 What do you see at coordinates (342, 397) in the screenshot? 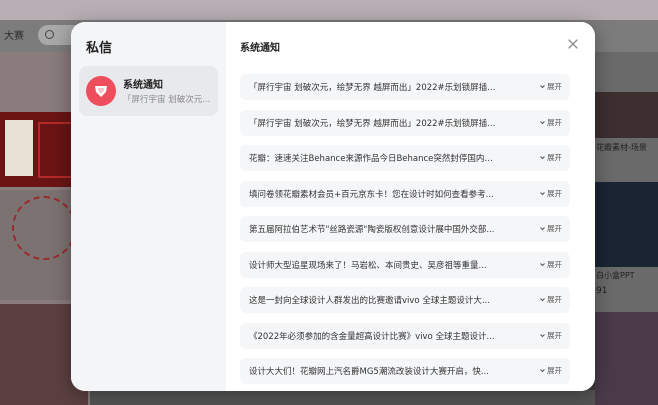
I see `background-strip` at bounding box center [342, 397].